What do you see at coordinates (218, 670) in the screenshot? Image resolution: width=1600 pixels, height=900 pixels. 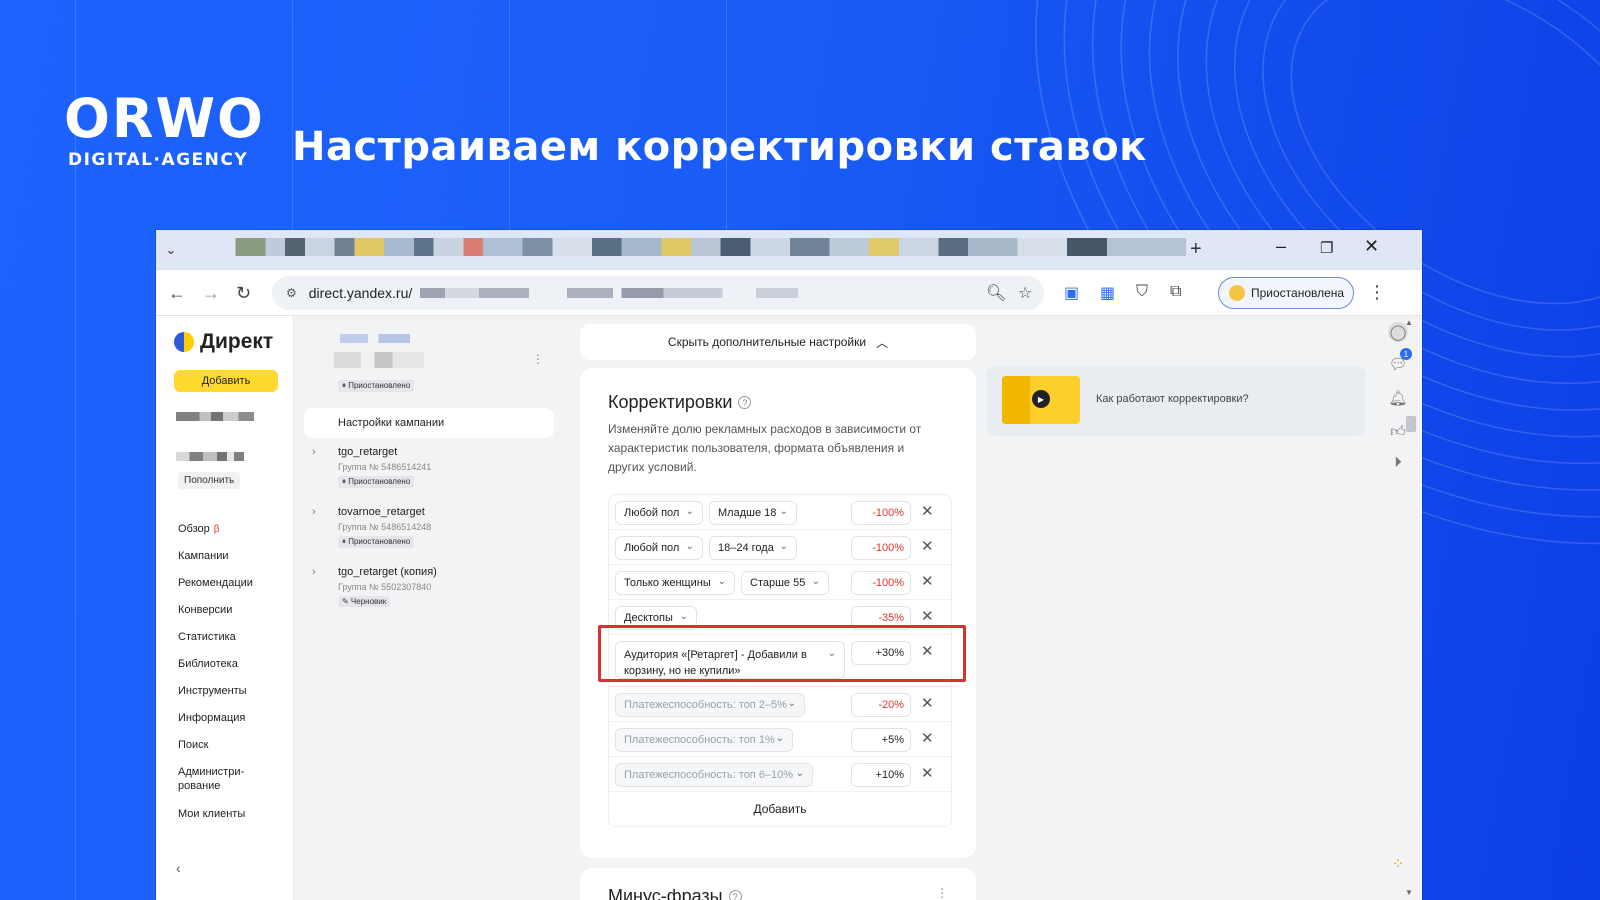 I see `sidebar-item-library: Библиотека` at bounding box center [218, 670].